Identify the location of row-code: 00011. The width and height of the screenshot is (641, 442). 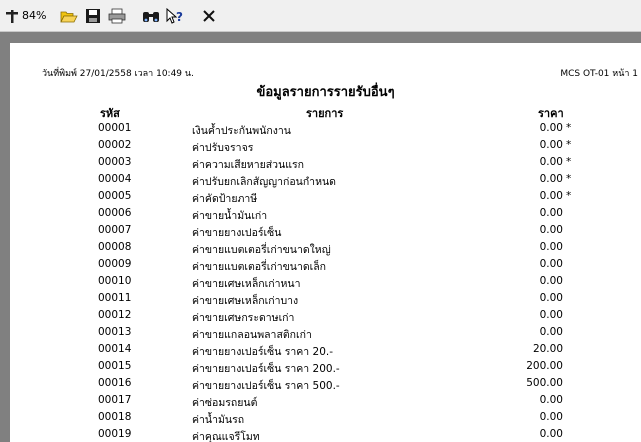
(115, 298).